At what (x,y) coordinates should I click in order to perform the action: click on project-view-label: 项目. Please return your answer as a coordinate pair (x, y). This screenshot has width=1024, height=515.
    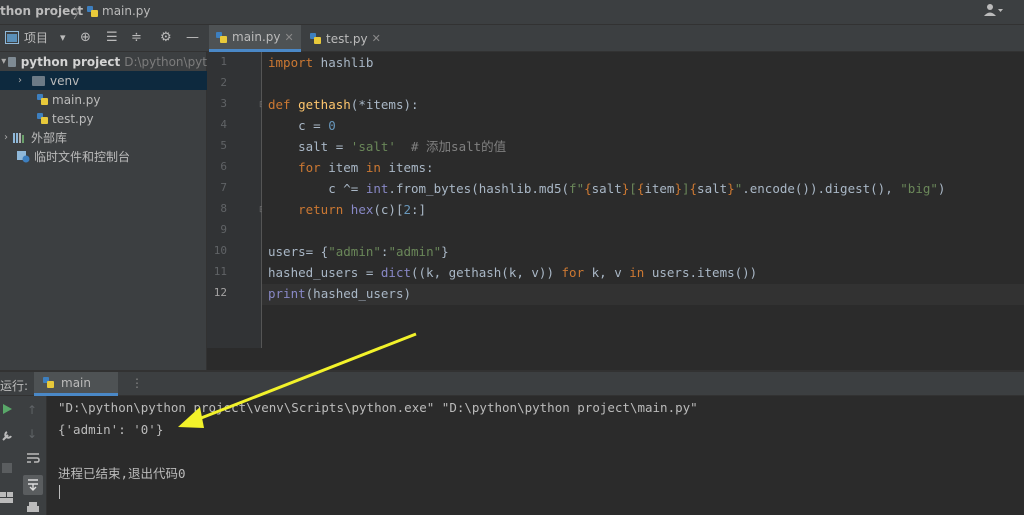
    Looking at the image, I should click on (36, 38).